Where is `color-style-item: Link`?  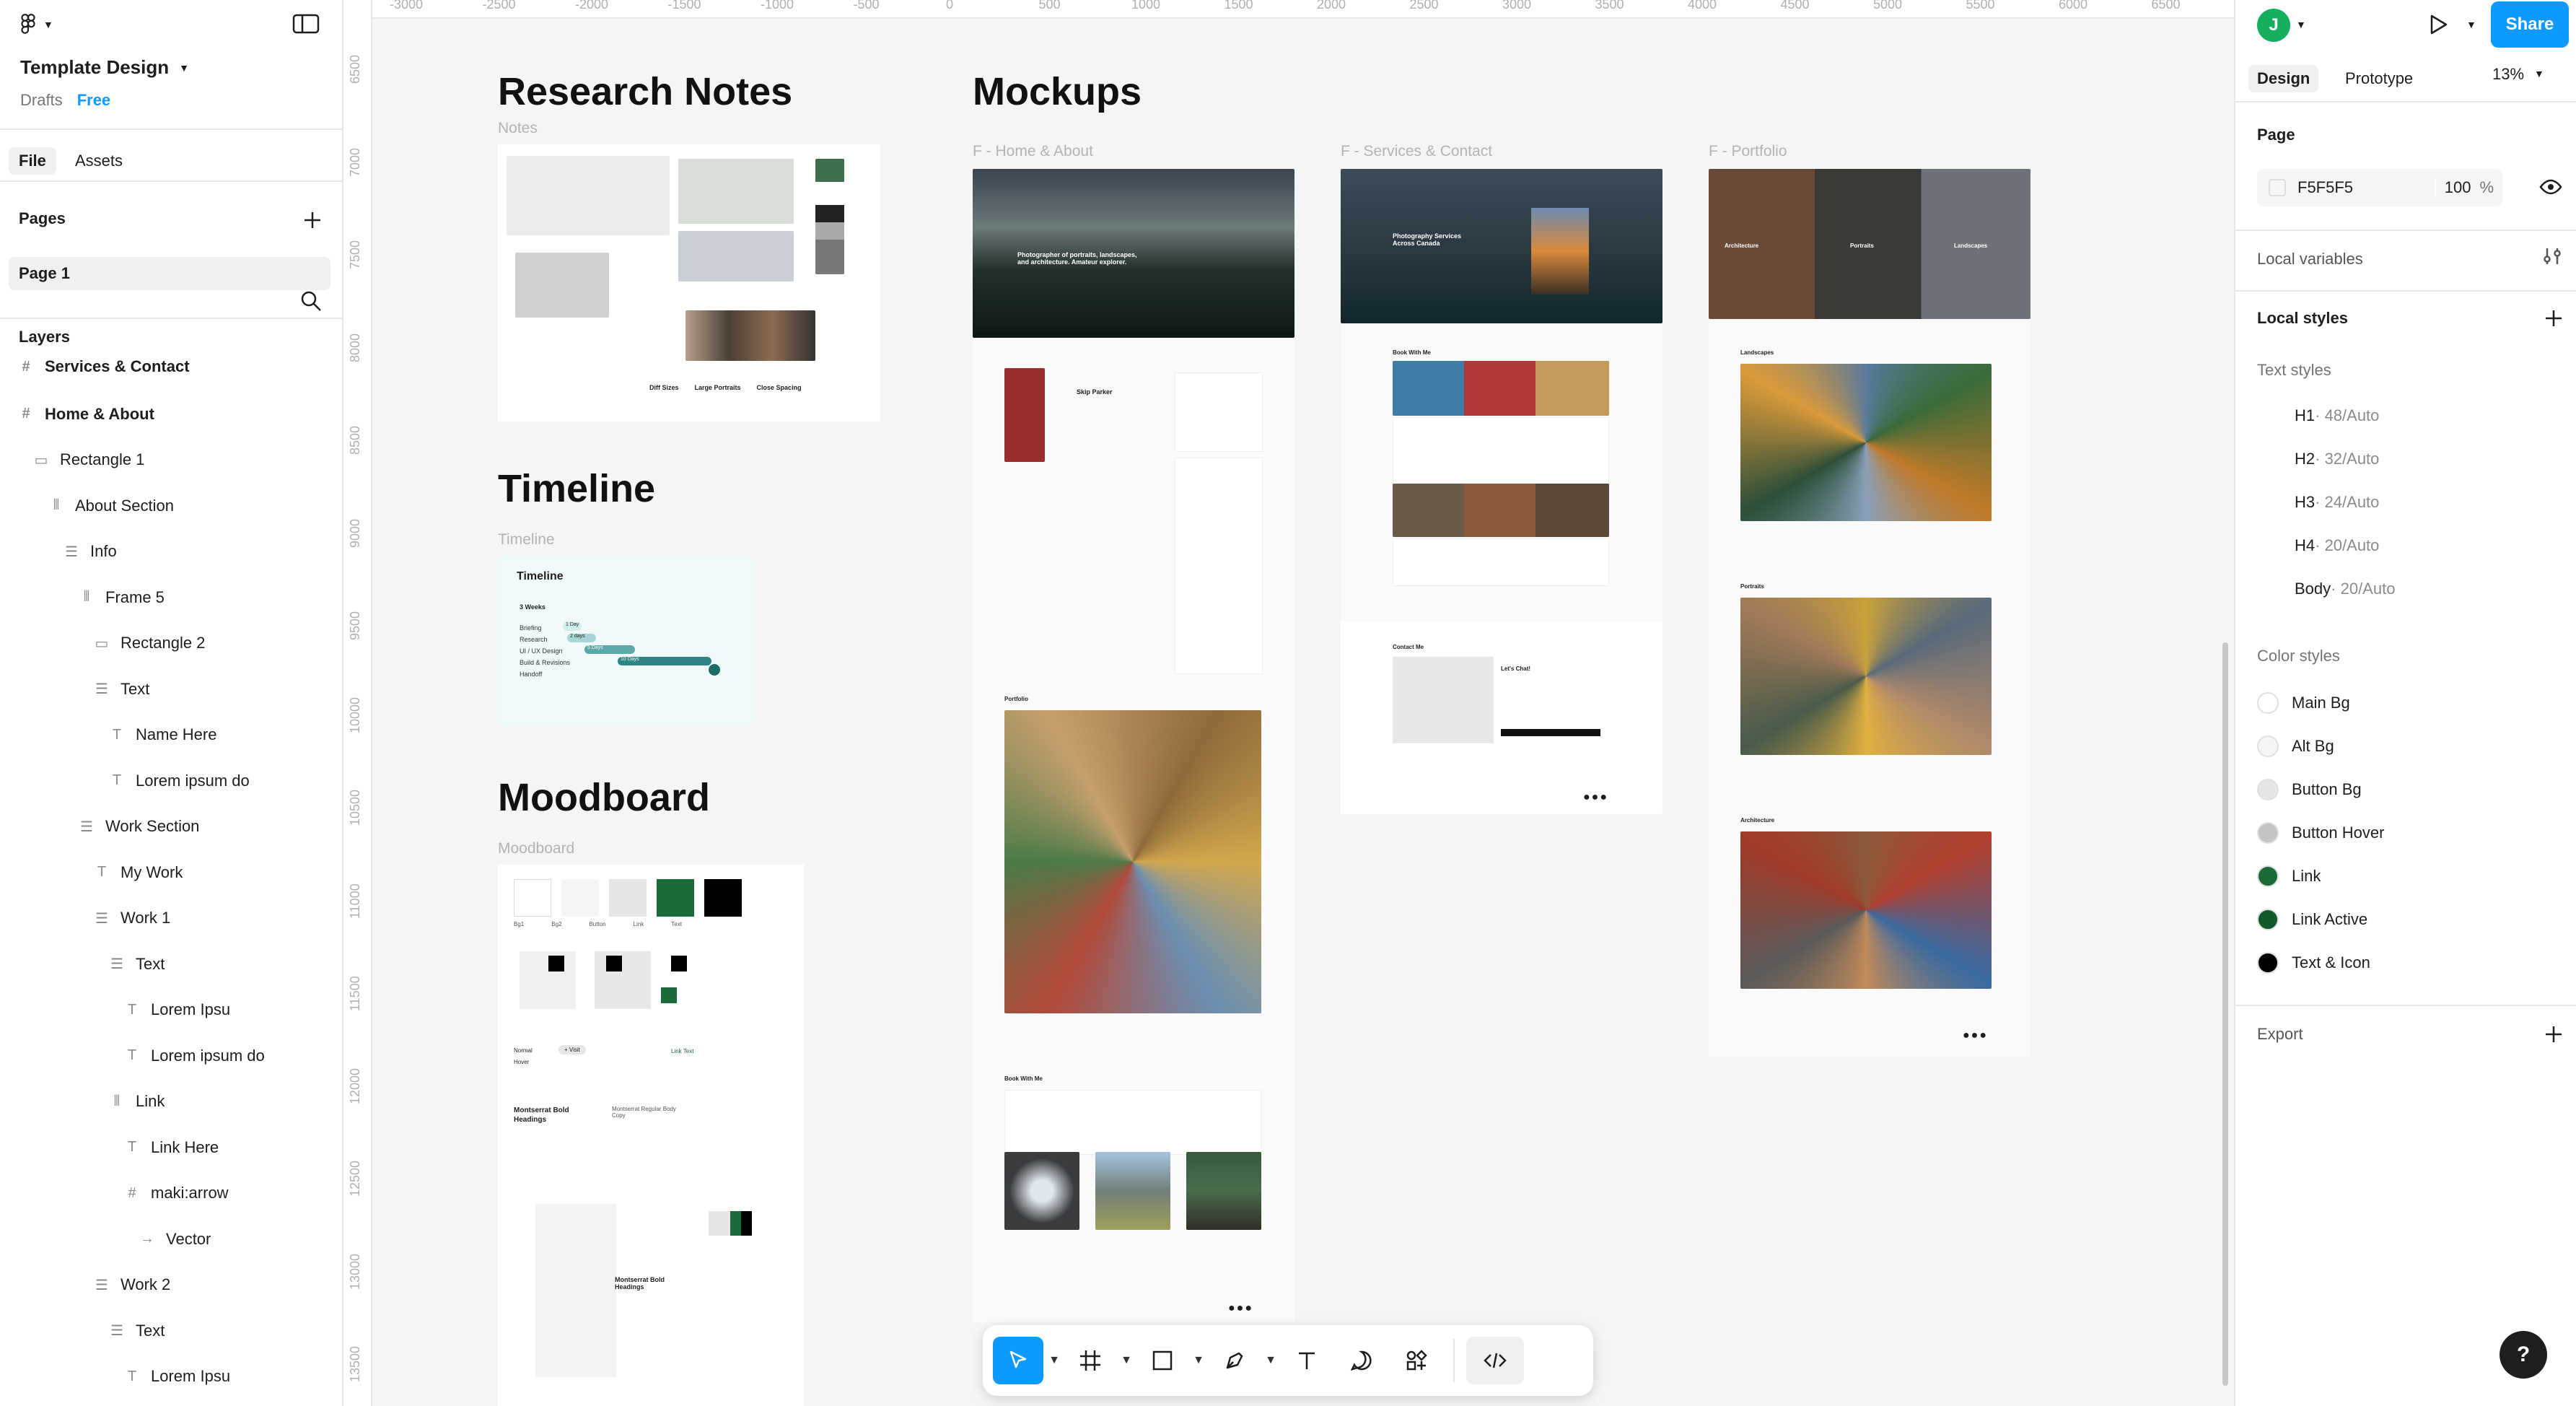 color-style-item: Link is located at coordinates (2289, 876).